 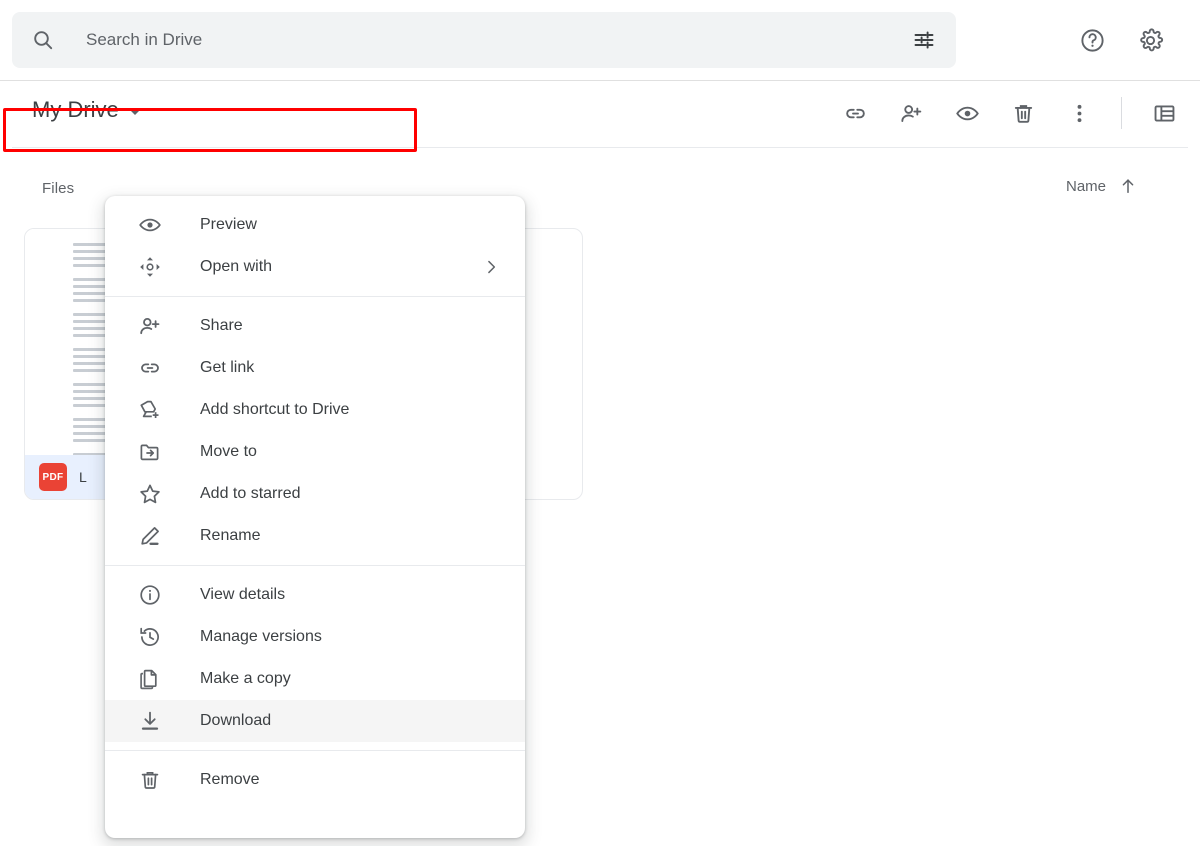 What do you see at coordinates (1085, 186) in the screenshot?
I see `sort-label: Name` at bounding box center [1085, 186].